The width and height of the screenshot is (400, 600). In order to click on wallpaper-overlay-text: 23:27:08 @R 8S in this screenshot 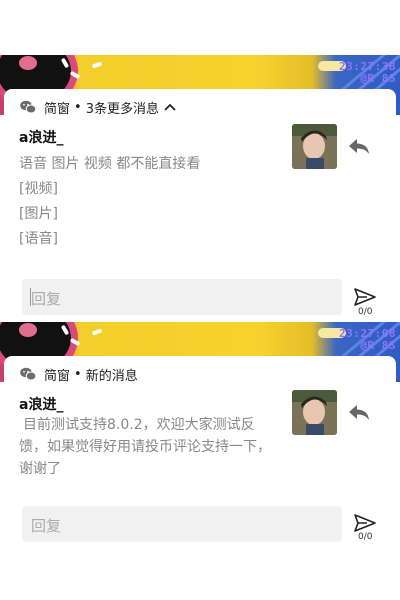, I will do `click(367, 340)`.